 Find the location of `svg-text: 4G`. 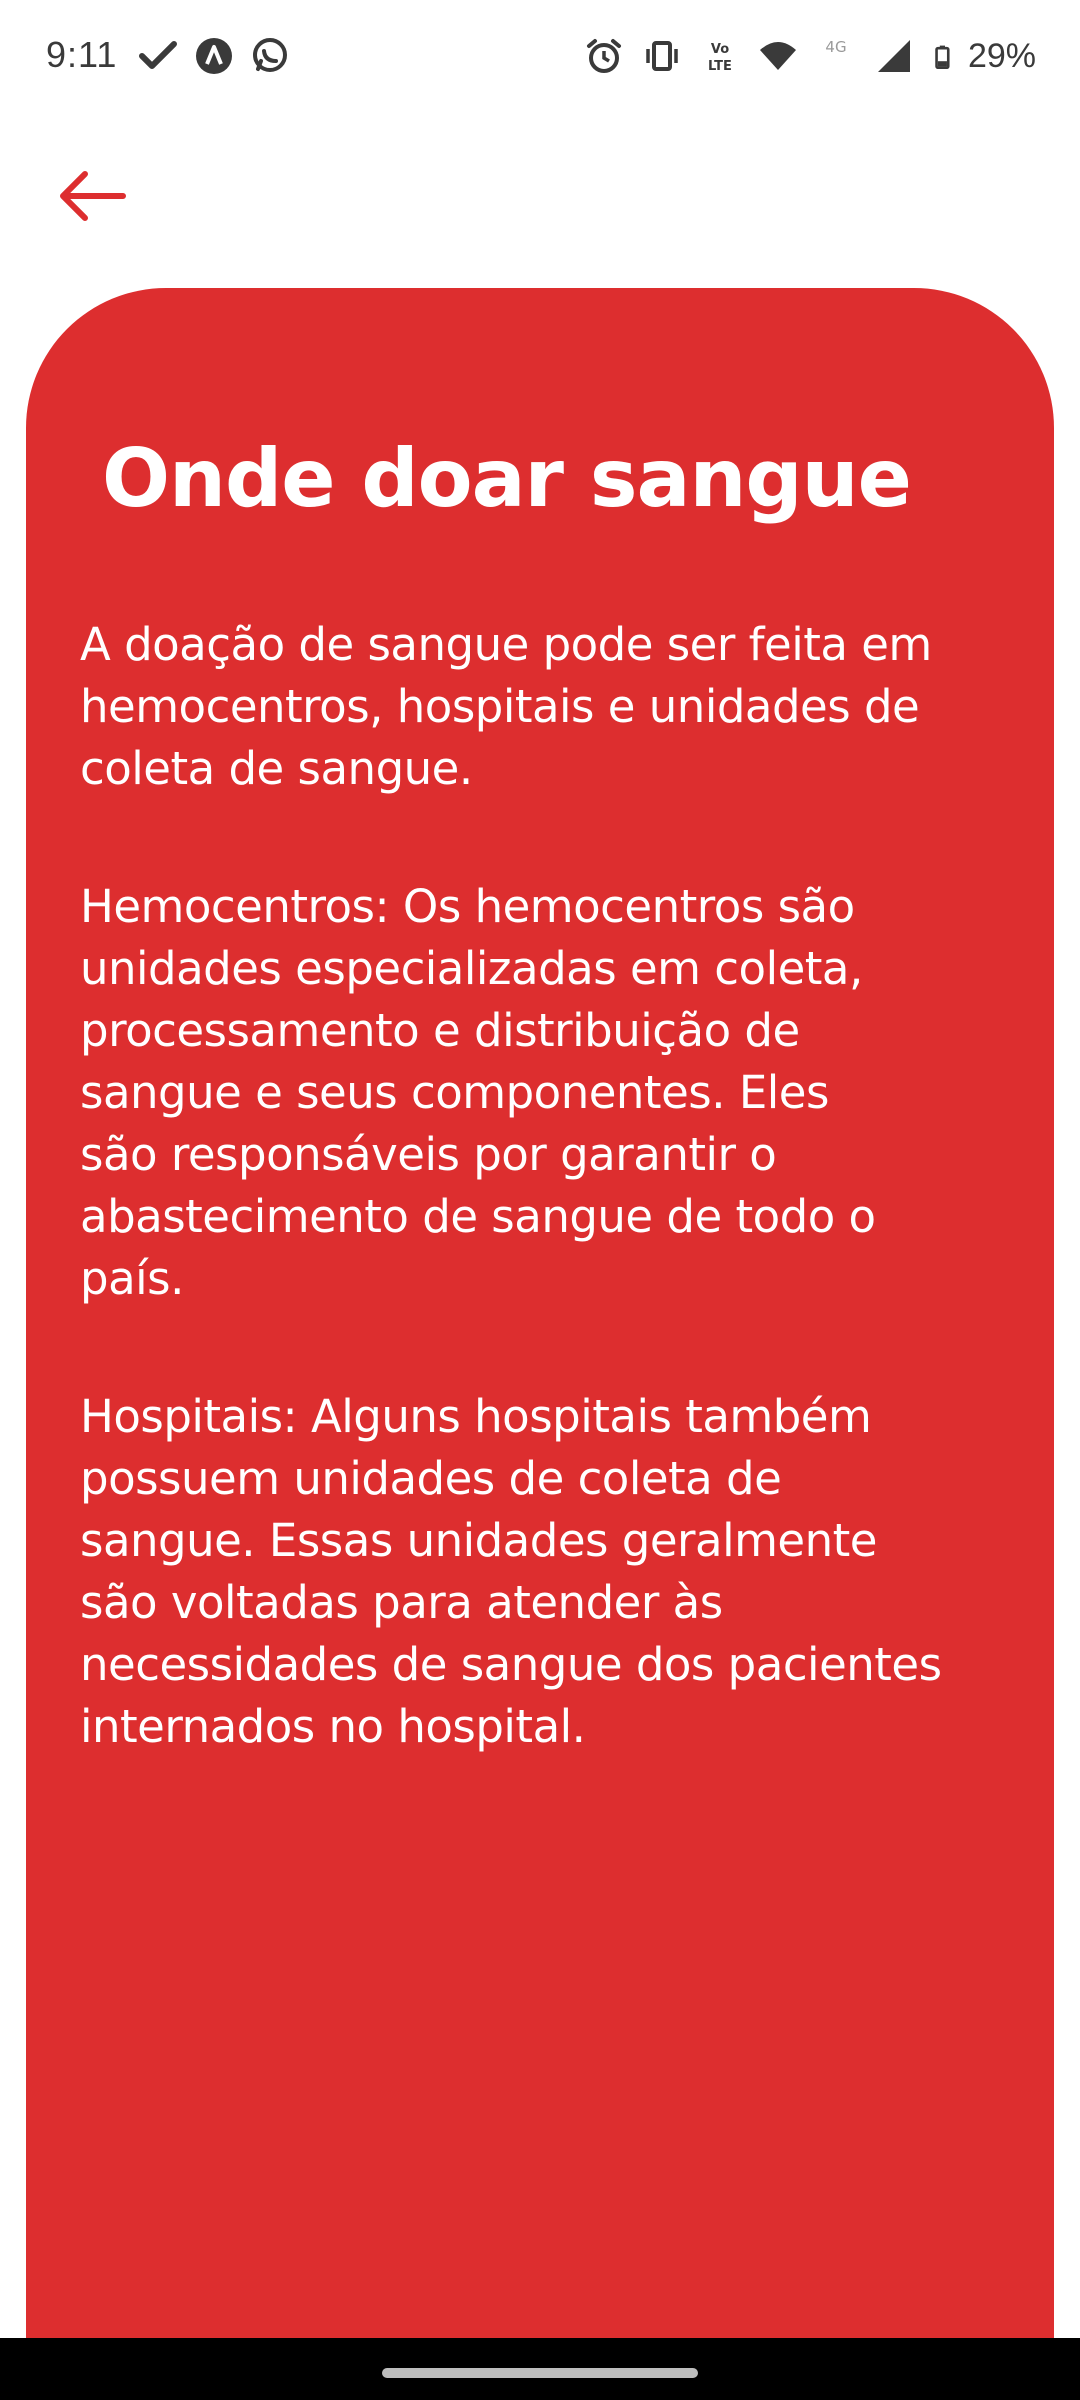

svg-text: 4G is located at coordinates (835, 47).